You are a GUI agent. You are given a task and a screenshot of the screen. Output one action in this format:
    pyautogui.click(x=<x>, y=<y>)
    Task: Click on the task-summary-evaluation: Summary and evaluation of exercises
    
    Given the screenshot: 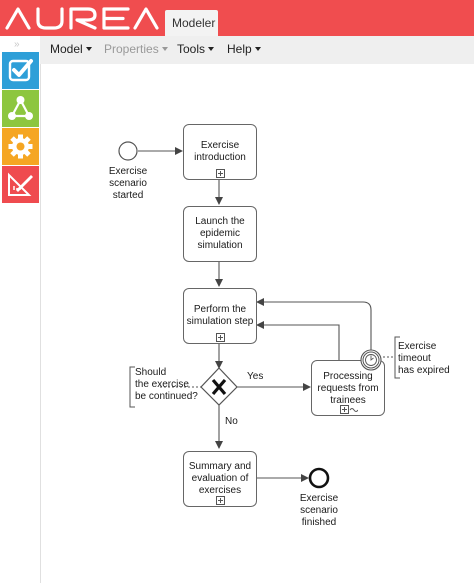 What is the action you would take?
    pyautogui.click(x=220, y=479)
    